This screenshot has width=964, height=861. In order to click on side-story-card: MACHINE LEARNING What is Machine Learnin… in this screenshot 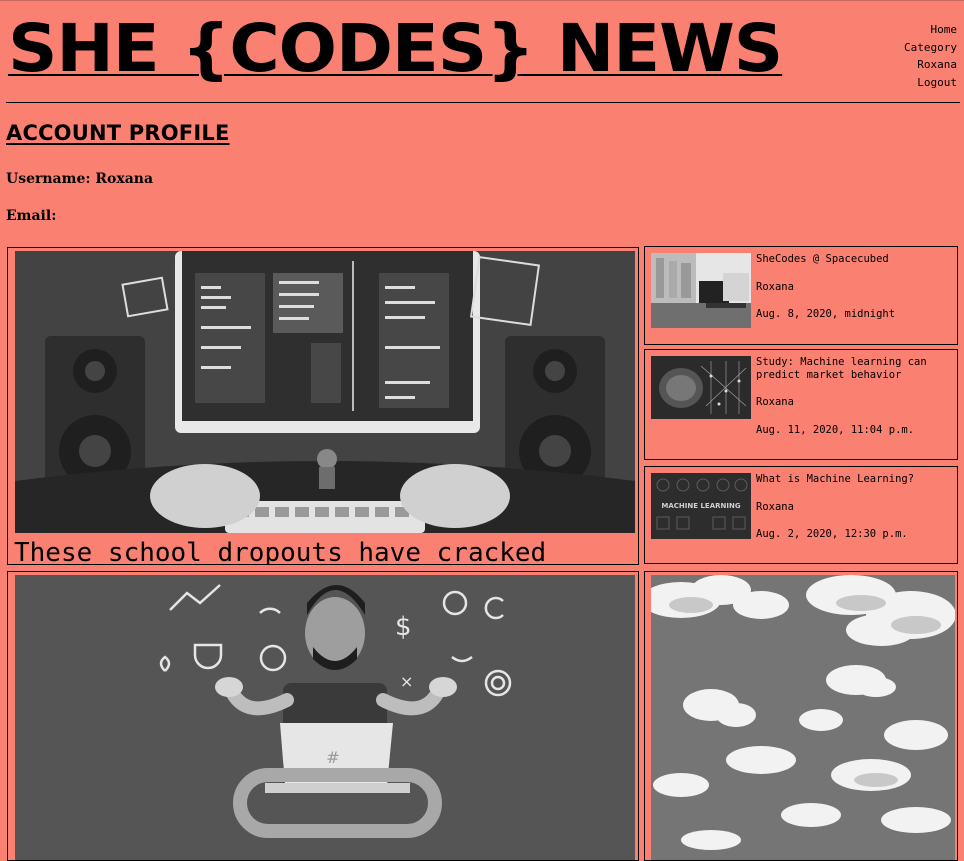, I will do `click(801, 515)`.